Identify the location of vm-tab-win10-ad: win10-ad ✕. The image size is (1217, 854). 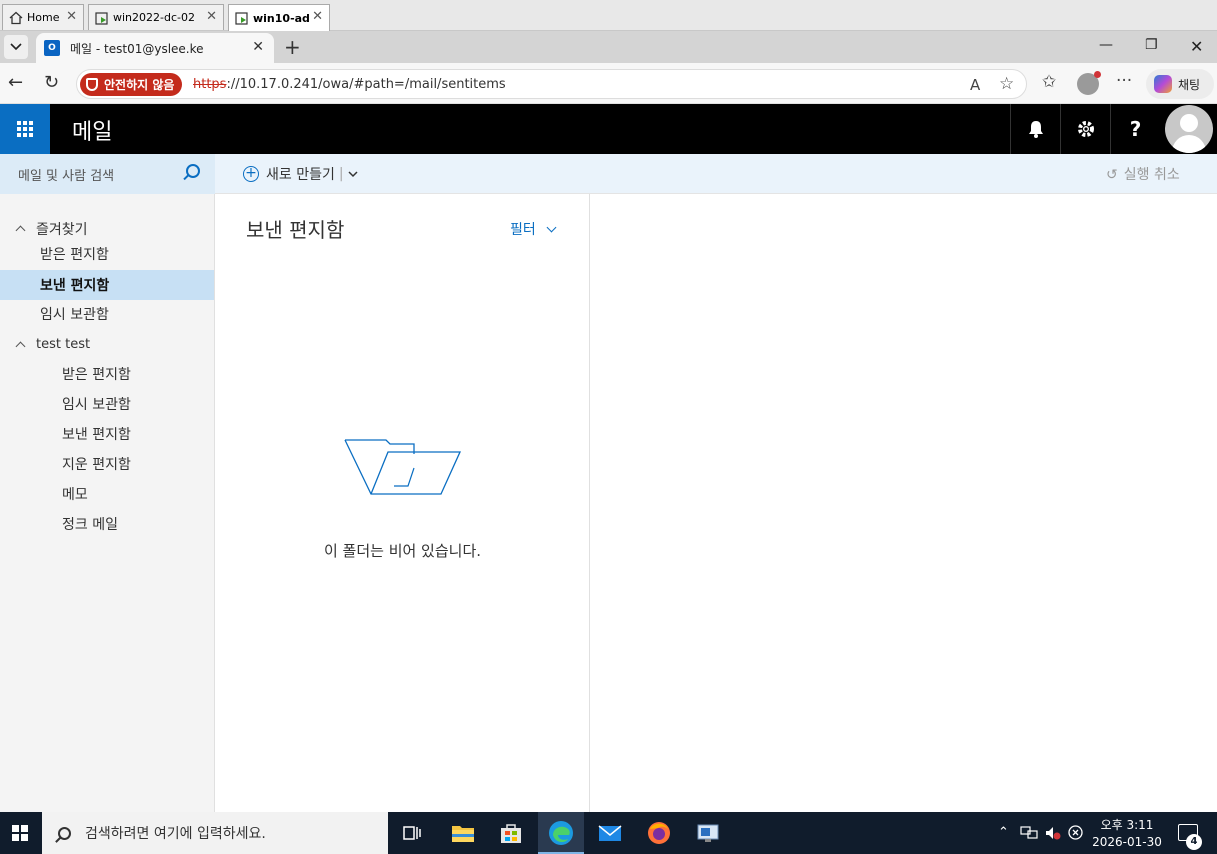
(279, 17).